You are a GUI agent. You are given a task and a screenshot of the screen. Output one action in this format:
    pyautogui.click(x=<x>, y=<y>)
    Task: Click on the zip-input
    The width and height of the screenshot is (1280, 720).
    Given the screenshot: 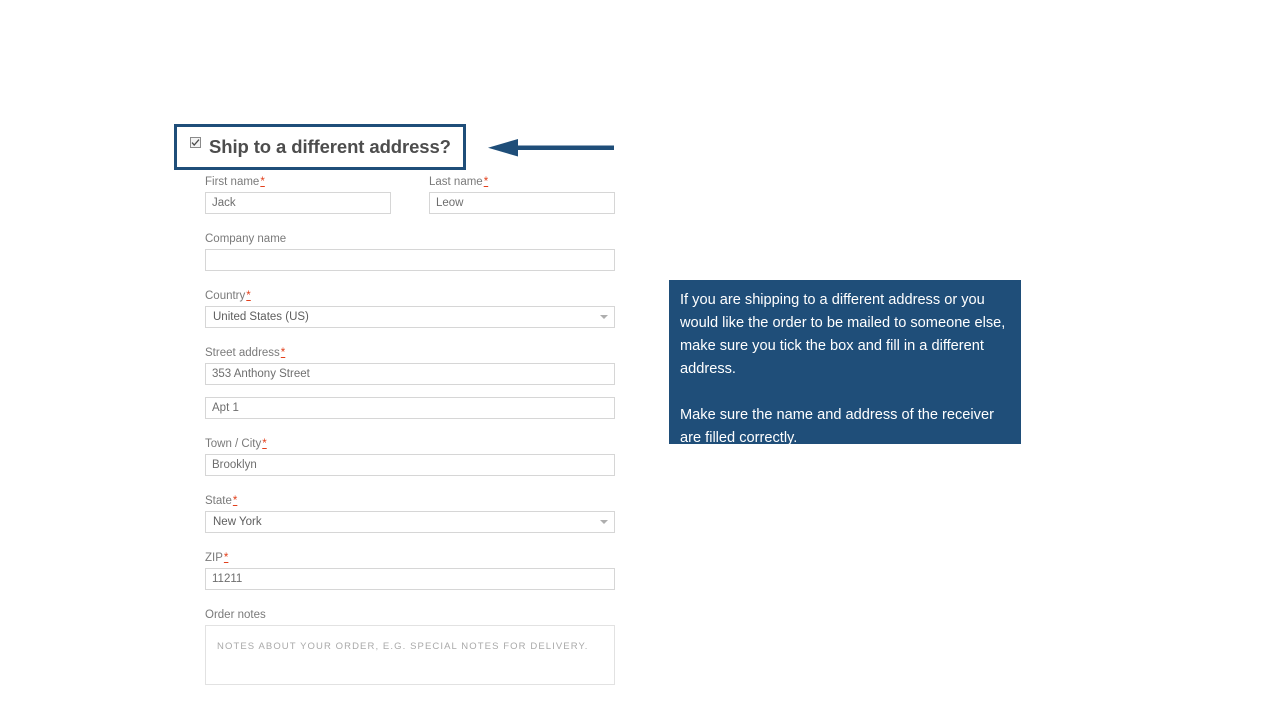 What is the action you would take?
    pyautogui.click(x=410, y=579)
    